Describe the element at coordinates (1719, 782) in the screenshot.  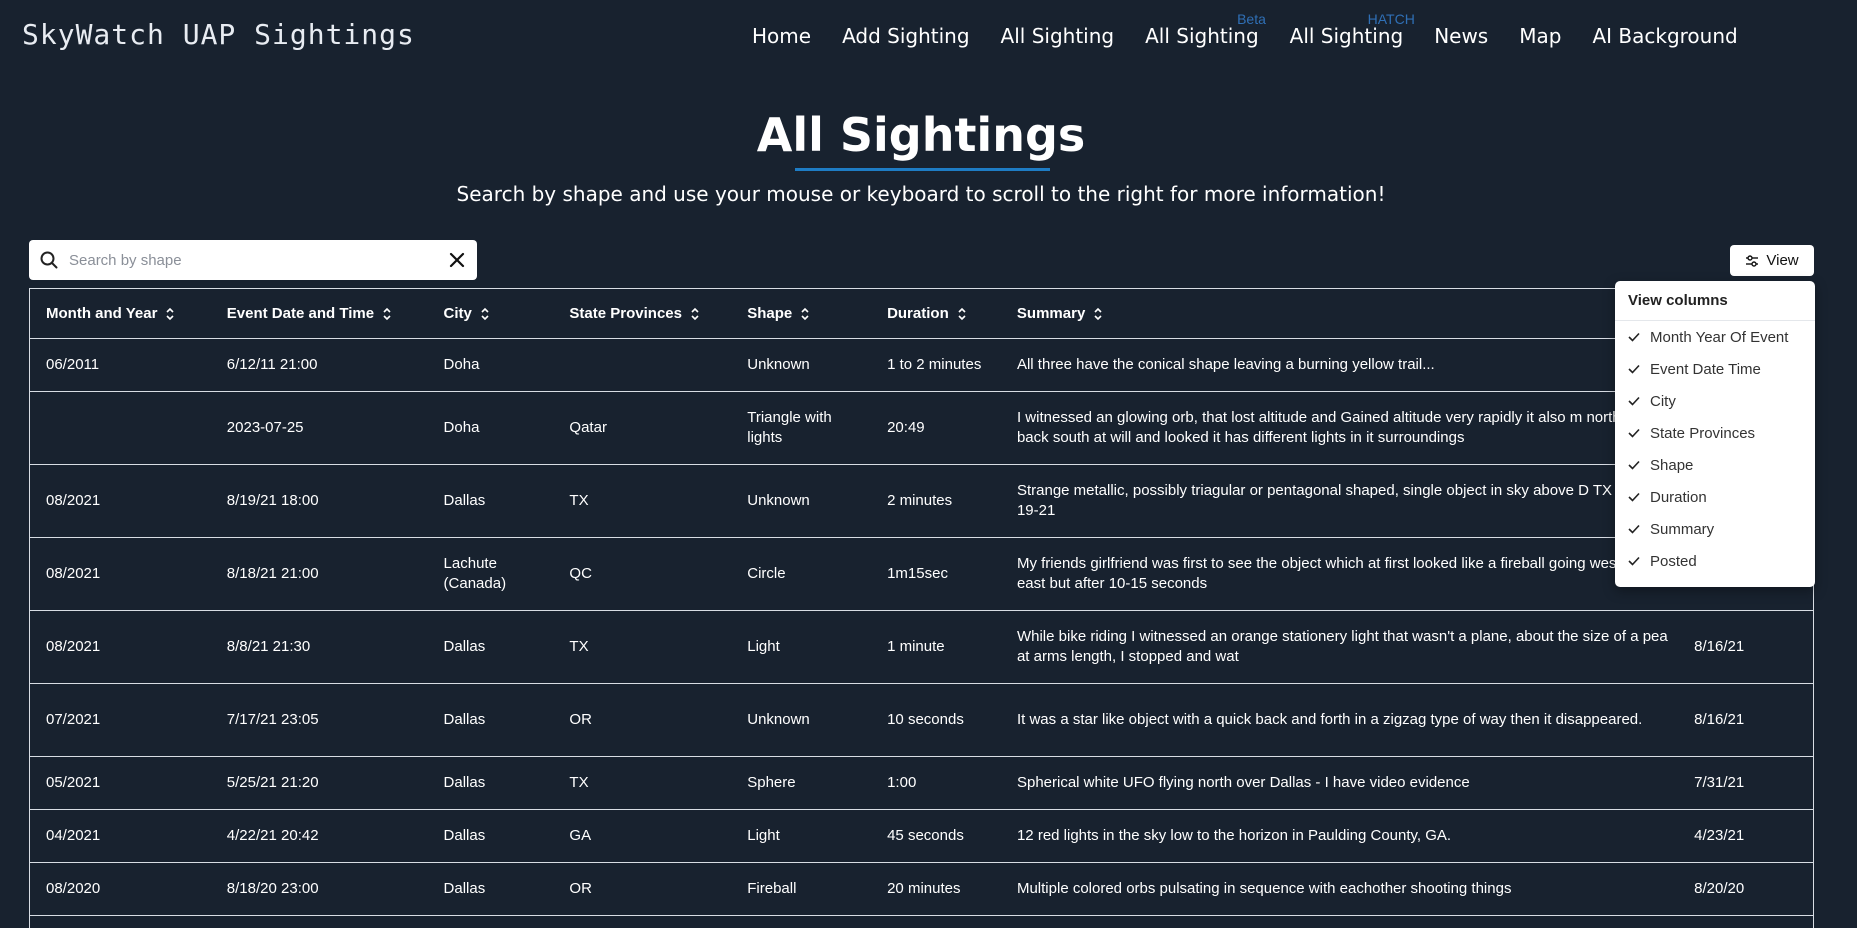
I see `table-cell: 7/31/21` at that location.